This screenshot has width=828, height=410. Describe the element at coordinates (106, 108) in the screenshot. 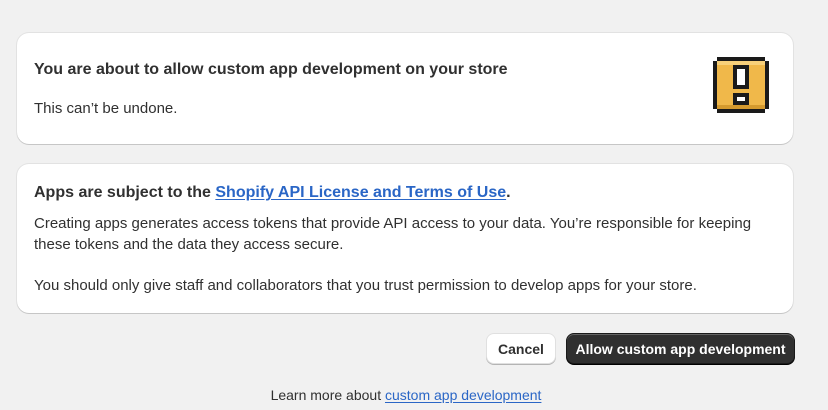

I see `warning-body: This can’t be undone.` at that location.